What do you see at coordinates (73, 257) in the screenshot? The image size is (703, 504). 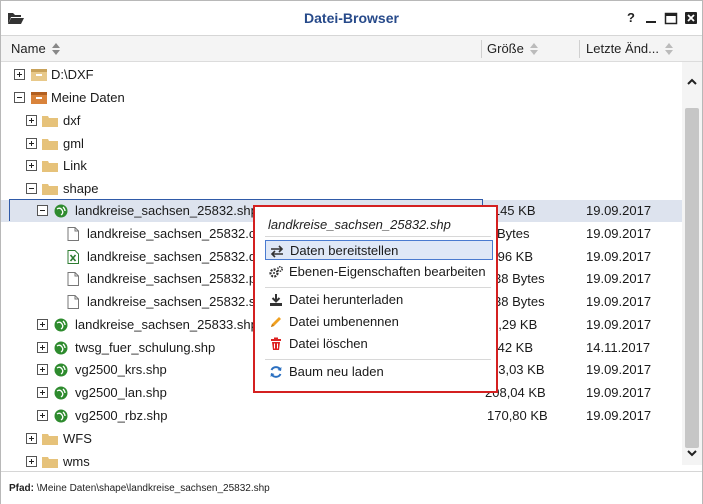 I see `spreadsheet-file-icon` at bounding box center [73, 257].